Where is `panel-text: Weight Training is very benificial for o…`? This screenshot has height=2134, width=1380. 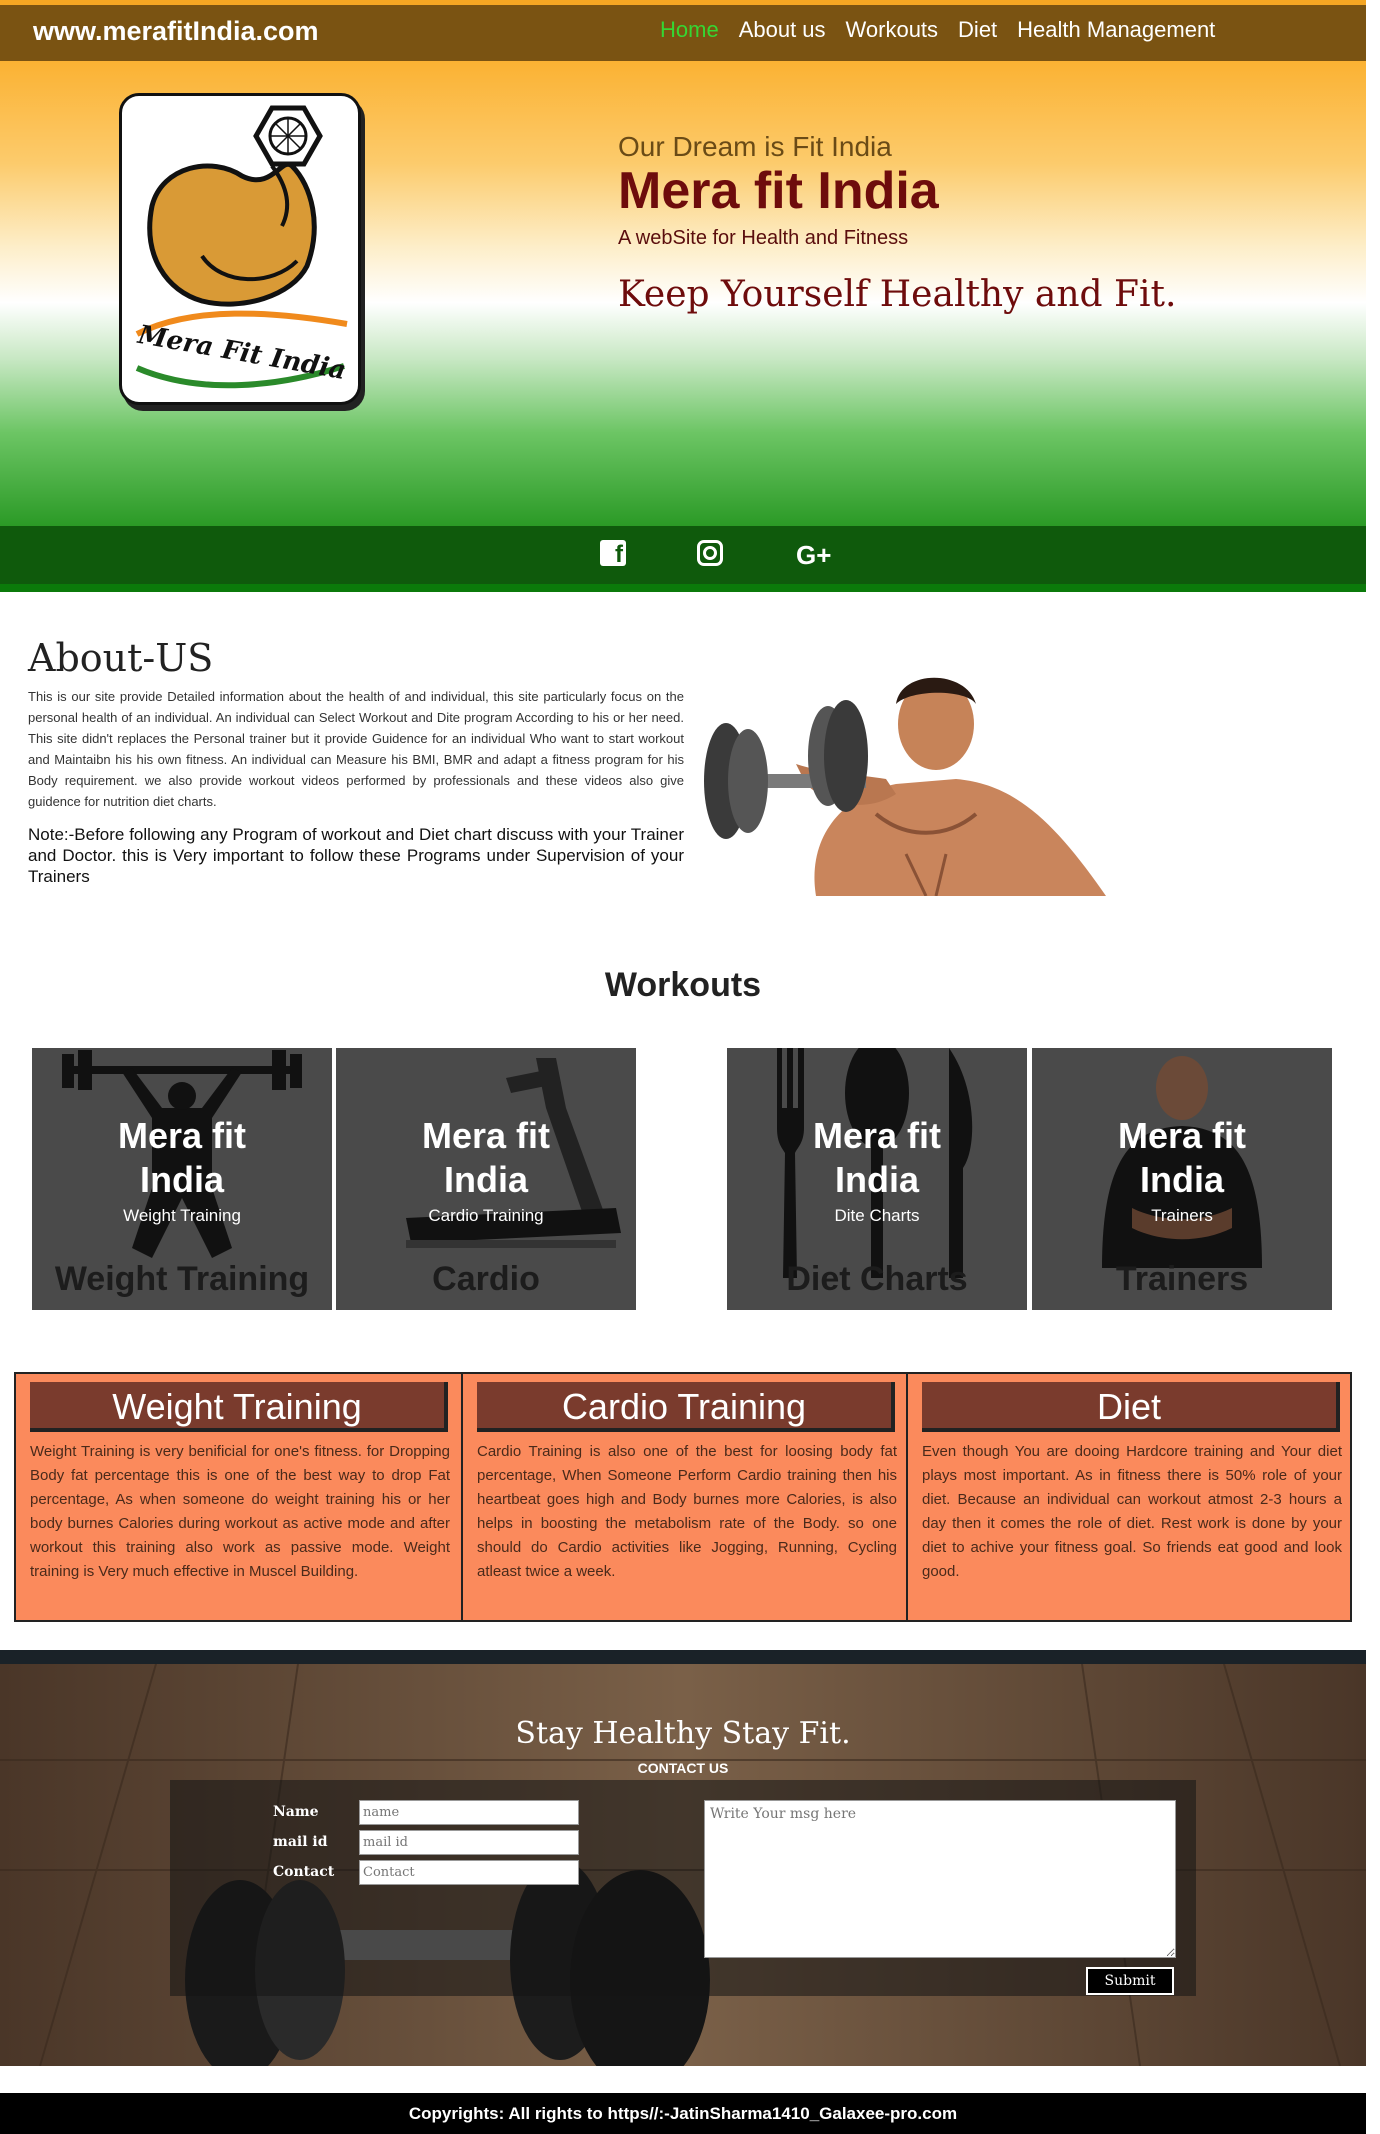 panel-text: Weight Training is very benificial for o… is located at coordinates (240, 1511).